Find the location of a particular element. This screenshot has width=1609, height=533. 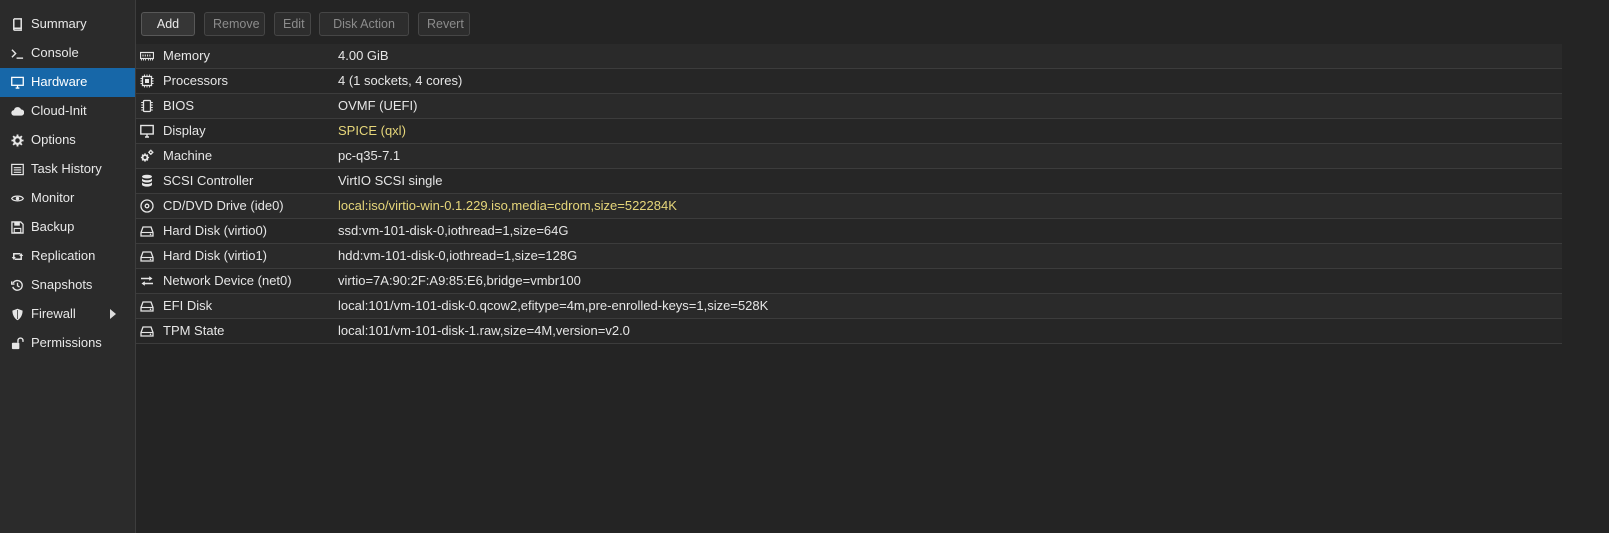

history-icon is located at coordinates (17, 285).